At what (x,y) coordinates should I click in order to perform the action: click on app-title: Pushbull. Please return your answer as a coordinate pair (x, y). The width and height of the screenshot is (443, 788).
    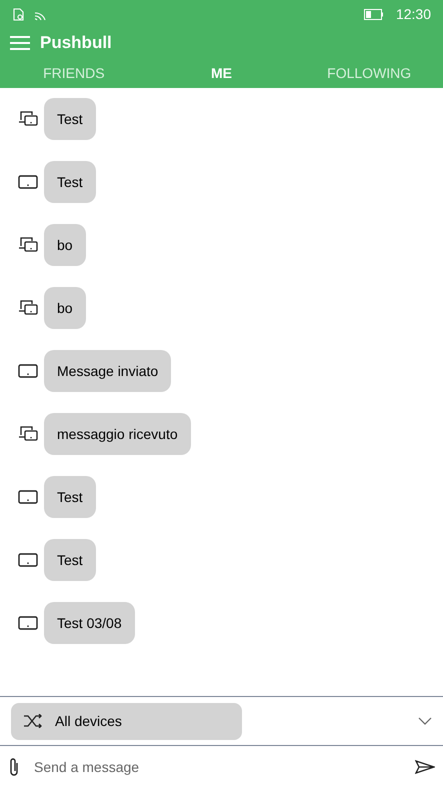
    Looking at the image, I should click on (76, 43).